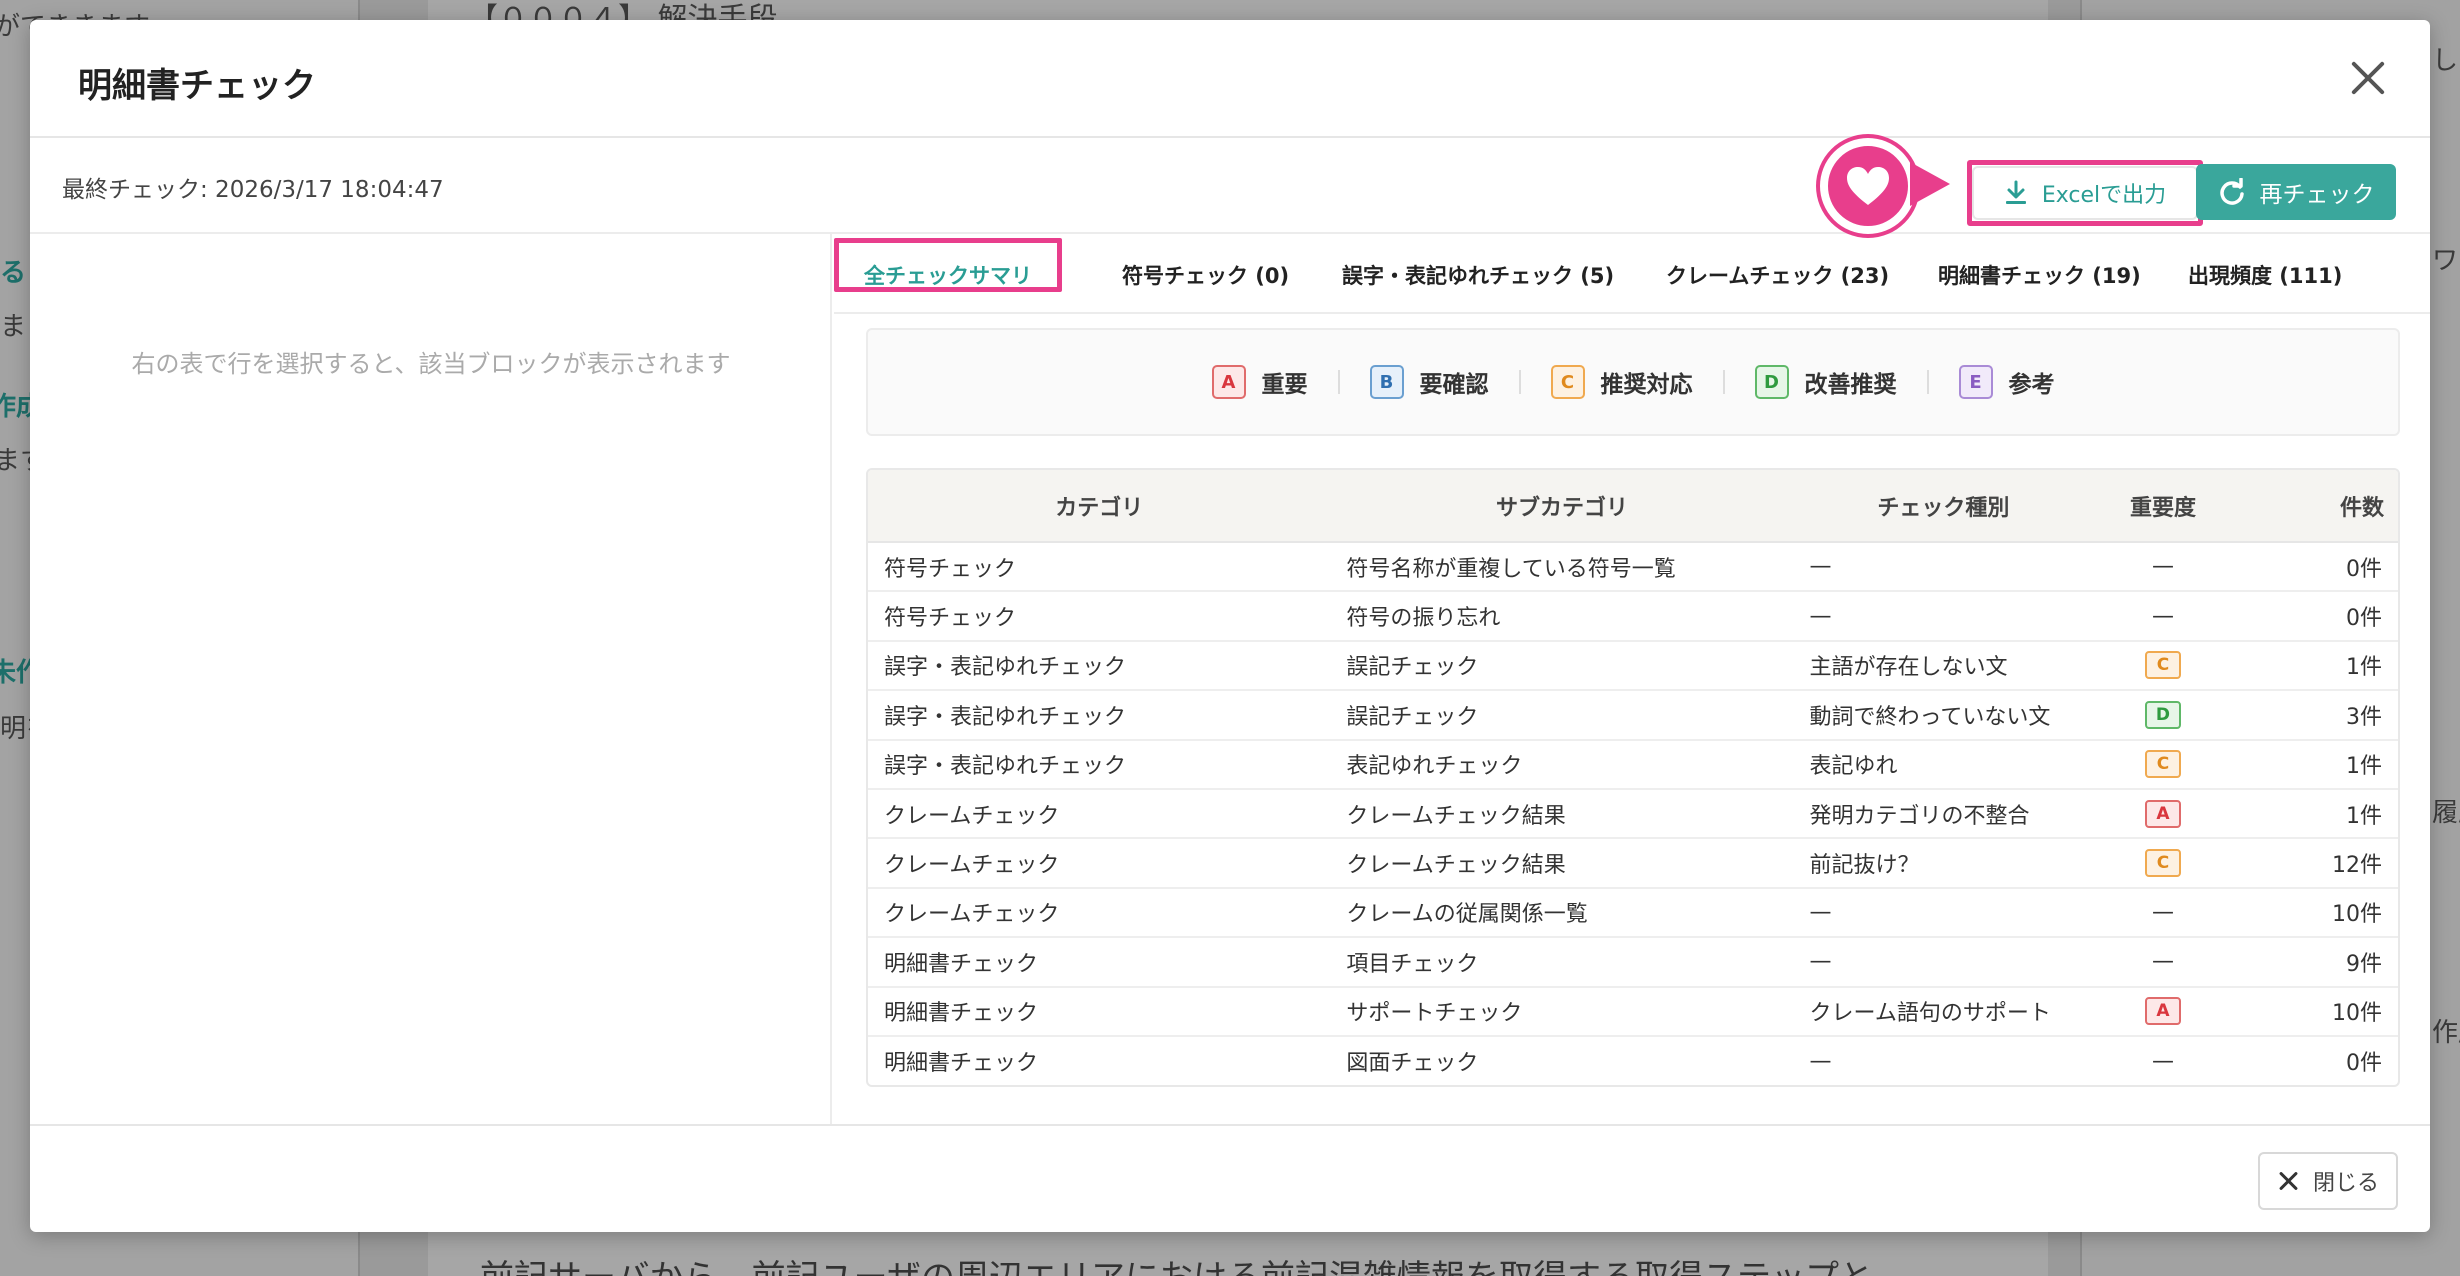 The height and width of the screenshot is (1276, 2460). Describe the element at coordinates (2446, 61) in the screenshot. I see `background-snippet: しま` at that location.